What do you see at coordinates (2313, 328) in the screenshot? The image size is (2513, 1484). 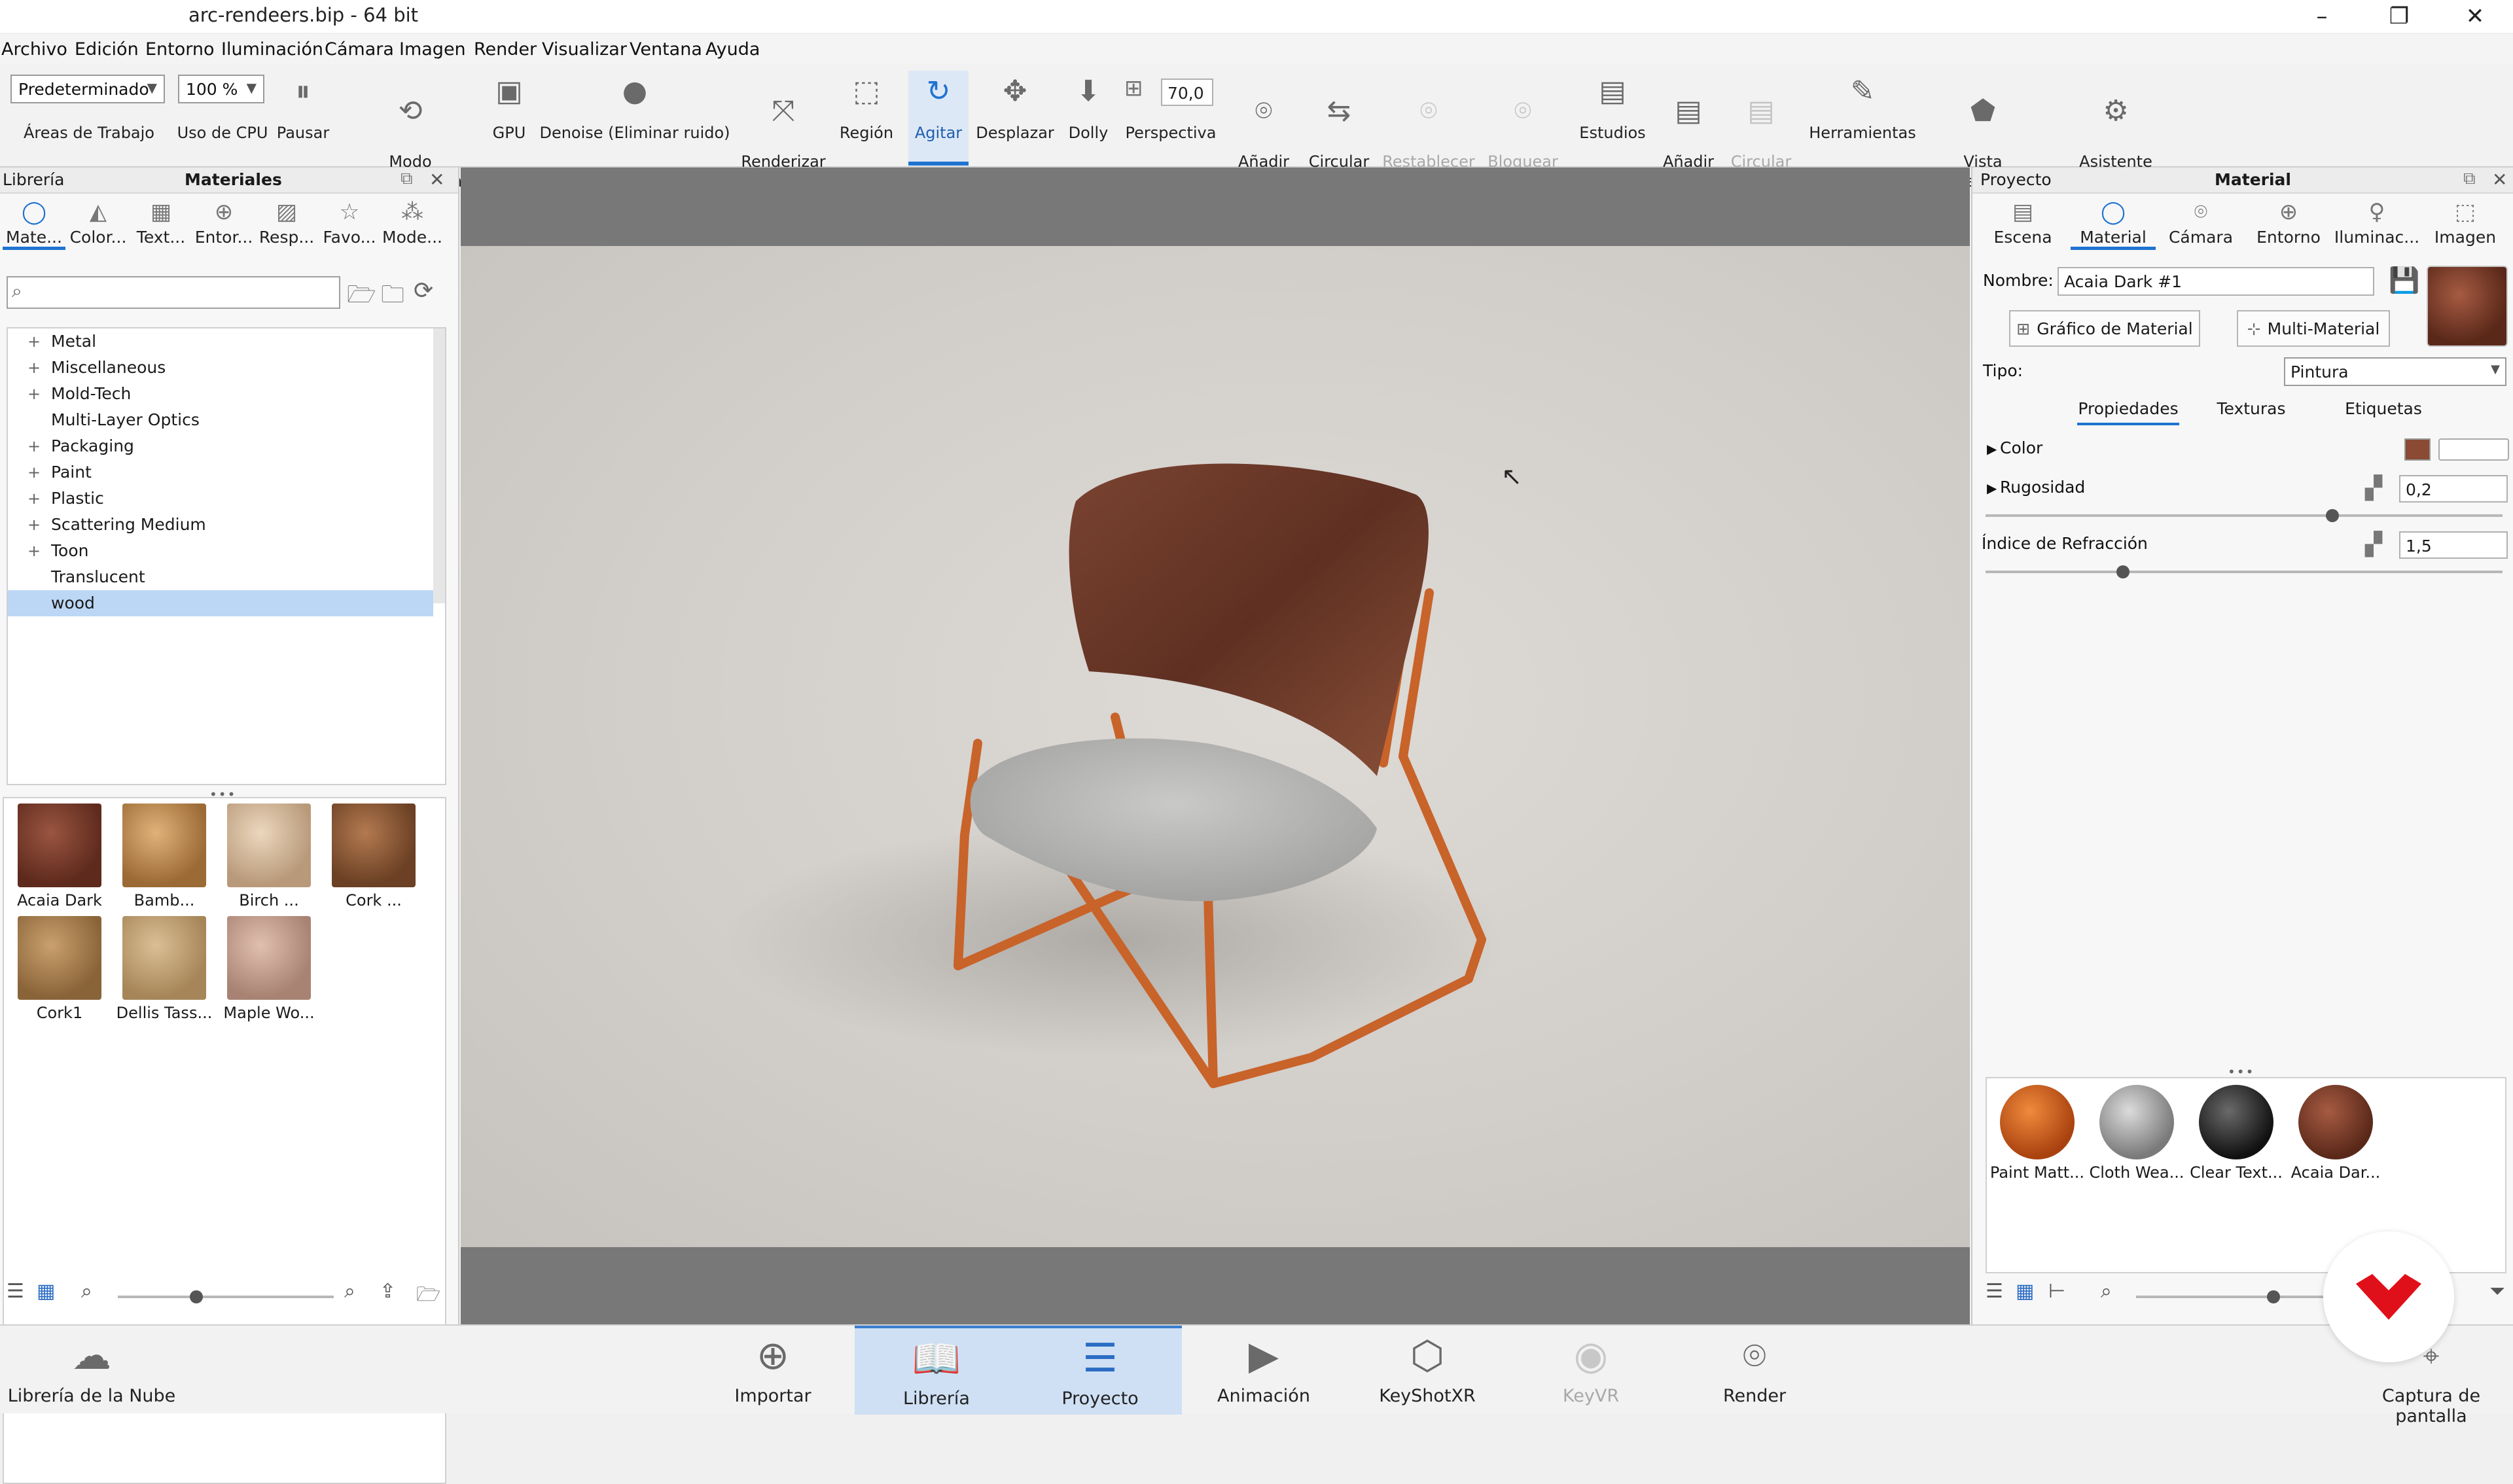 I see `multi-material-button: ⊹ Multi-Material` at bounding box center [2313, 328].